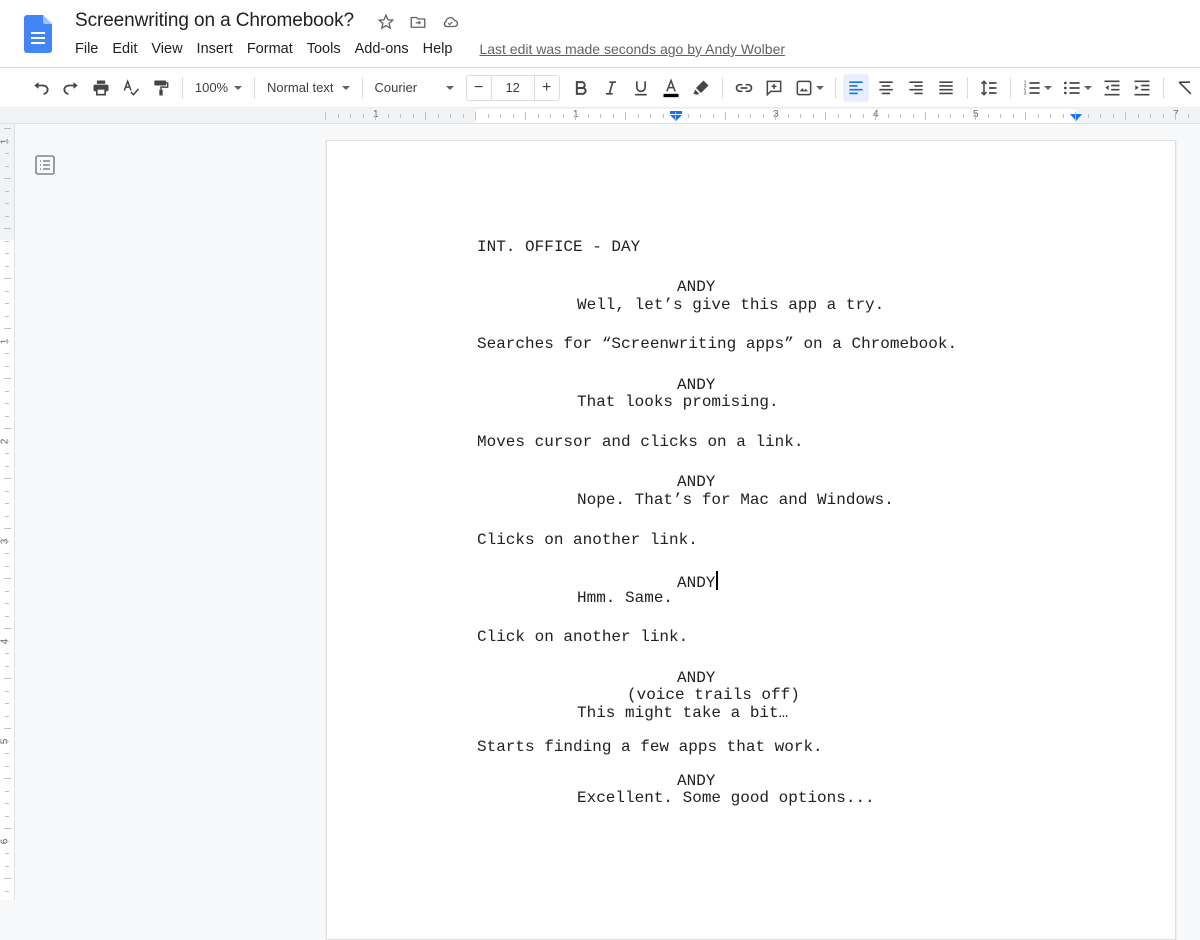 This screenshot has width=1200, height=940. Describe the element at coordinates (676, 116) in the screenshot. I see `left-indent-marker-icon` at that location.